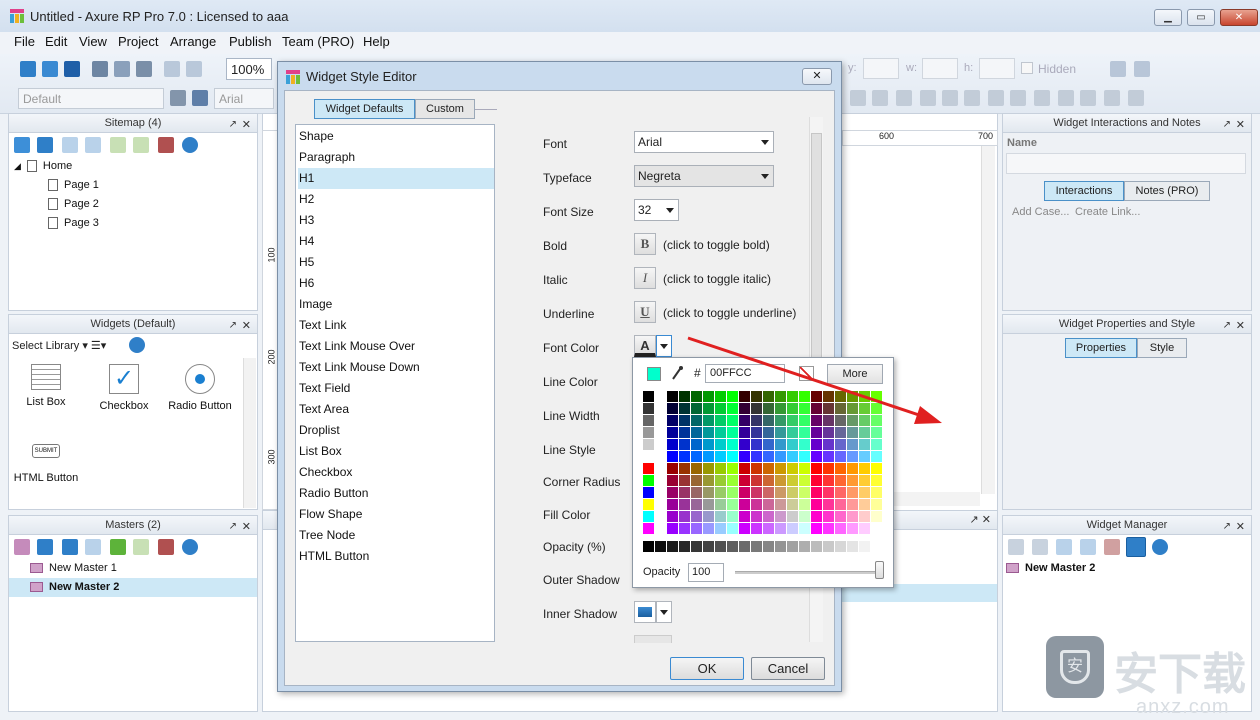 Image resolution: width=1260 pixels, height=720 pixels. I want to click on font-size-dropdown: 32, so click(656, 210).